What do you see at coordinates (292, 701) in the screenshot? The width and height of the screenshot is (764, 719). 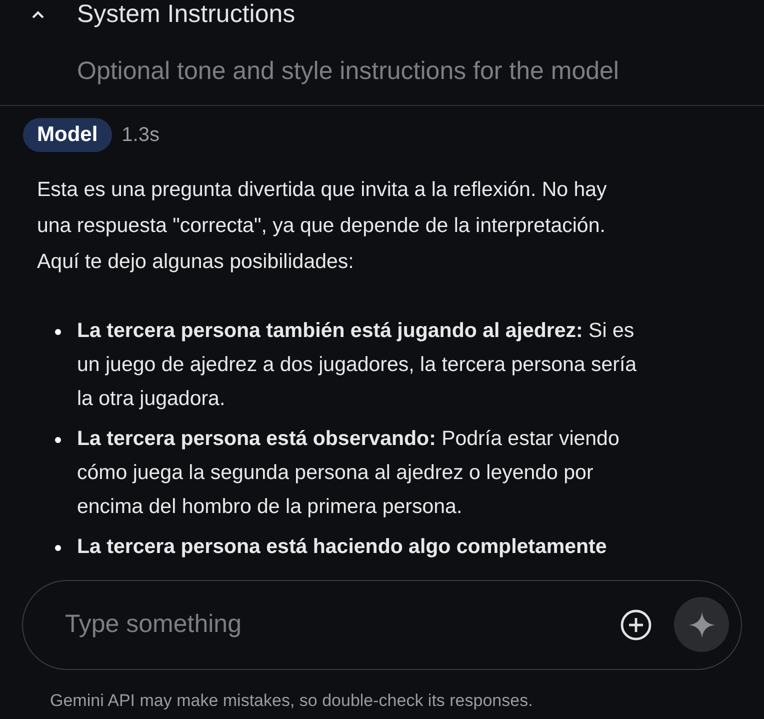 I see `disclaimer: Gemini API may make mistakes, so double-check its responses.` at bounding box center [292, 701].